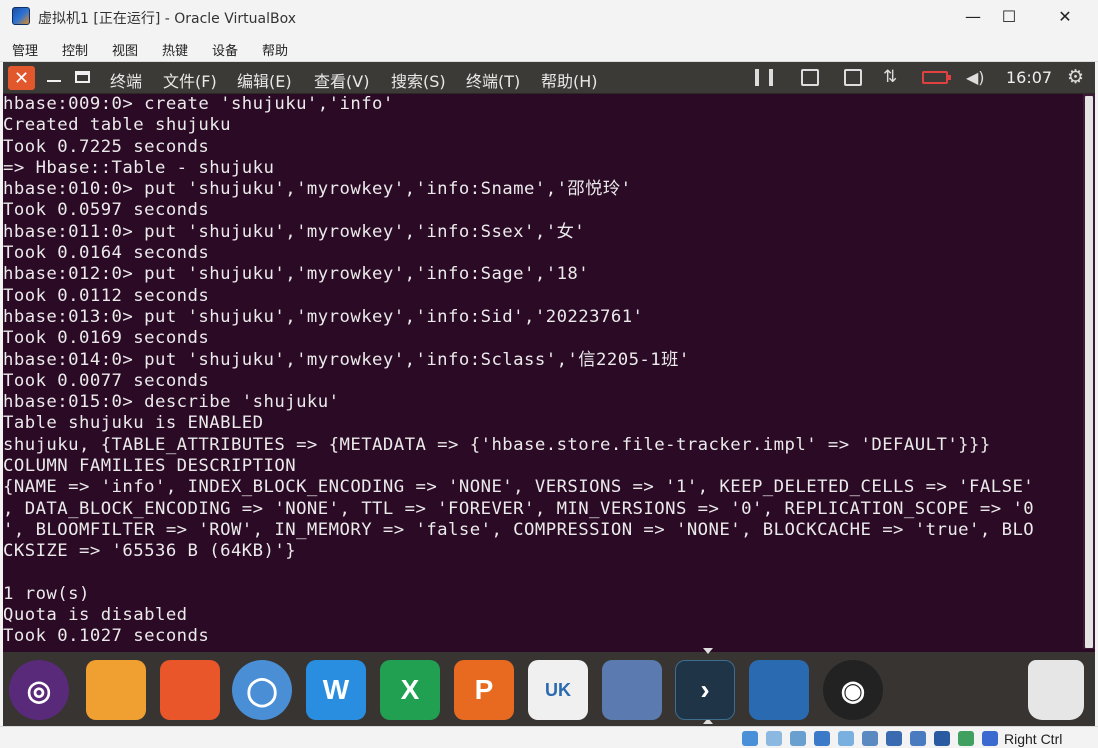 Image resolution: width=1098 pixels, height=748 pixels. Describe the element at coordinates (106, 295) in the screenshot. I see `terminal-line: Took 0.0112 seconds` at that location.